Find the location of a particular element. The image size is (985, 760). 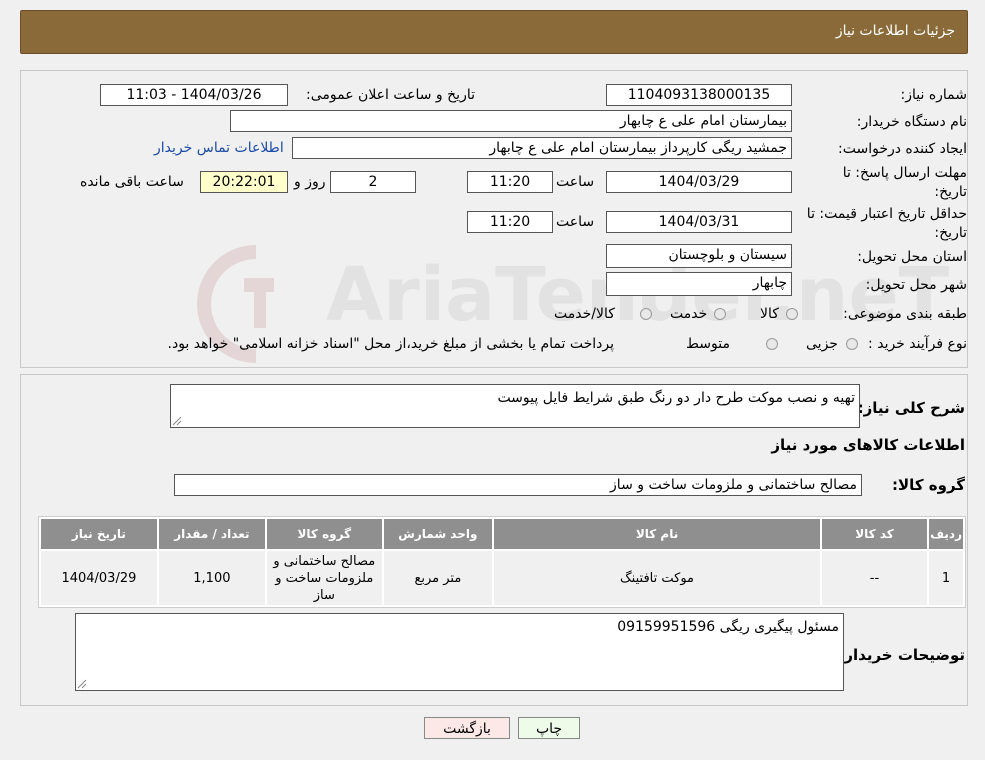

col-goods-group: گروه کالا is located at coordinates (324, 534).